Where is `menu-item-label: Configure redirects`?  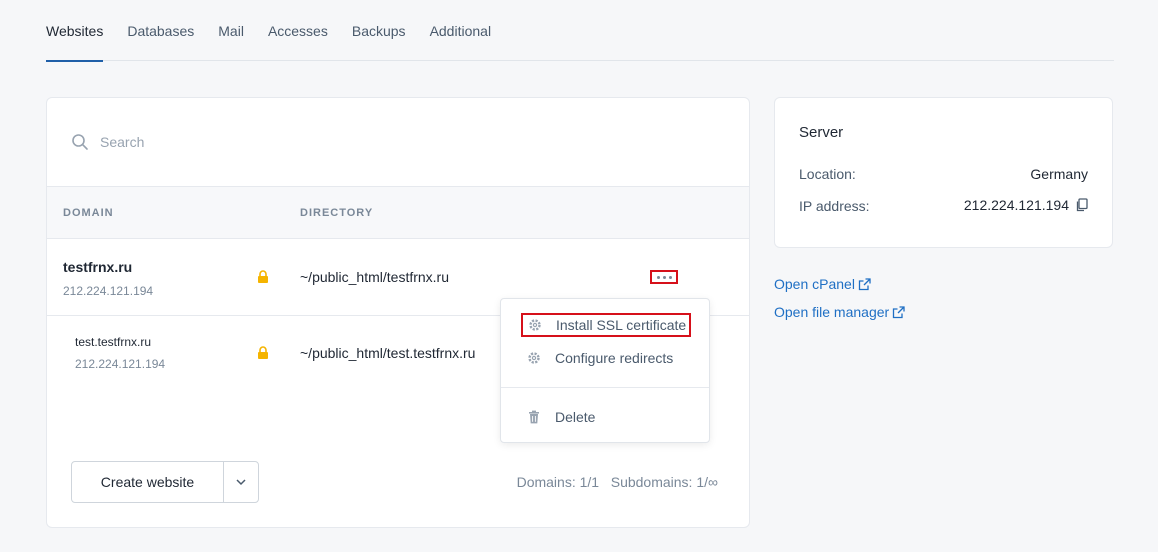
menu-item-label: Configure redirects is located at coordinates (614, 358).